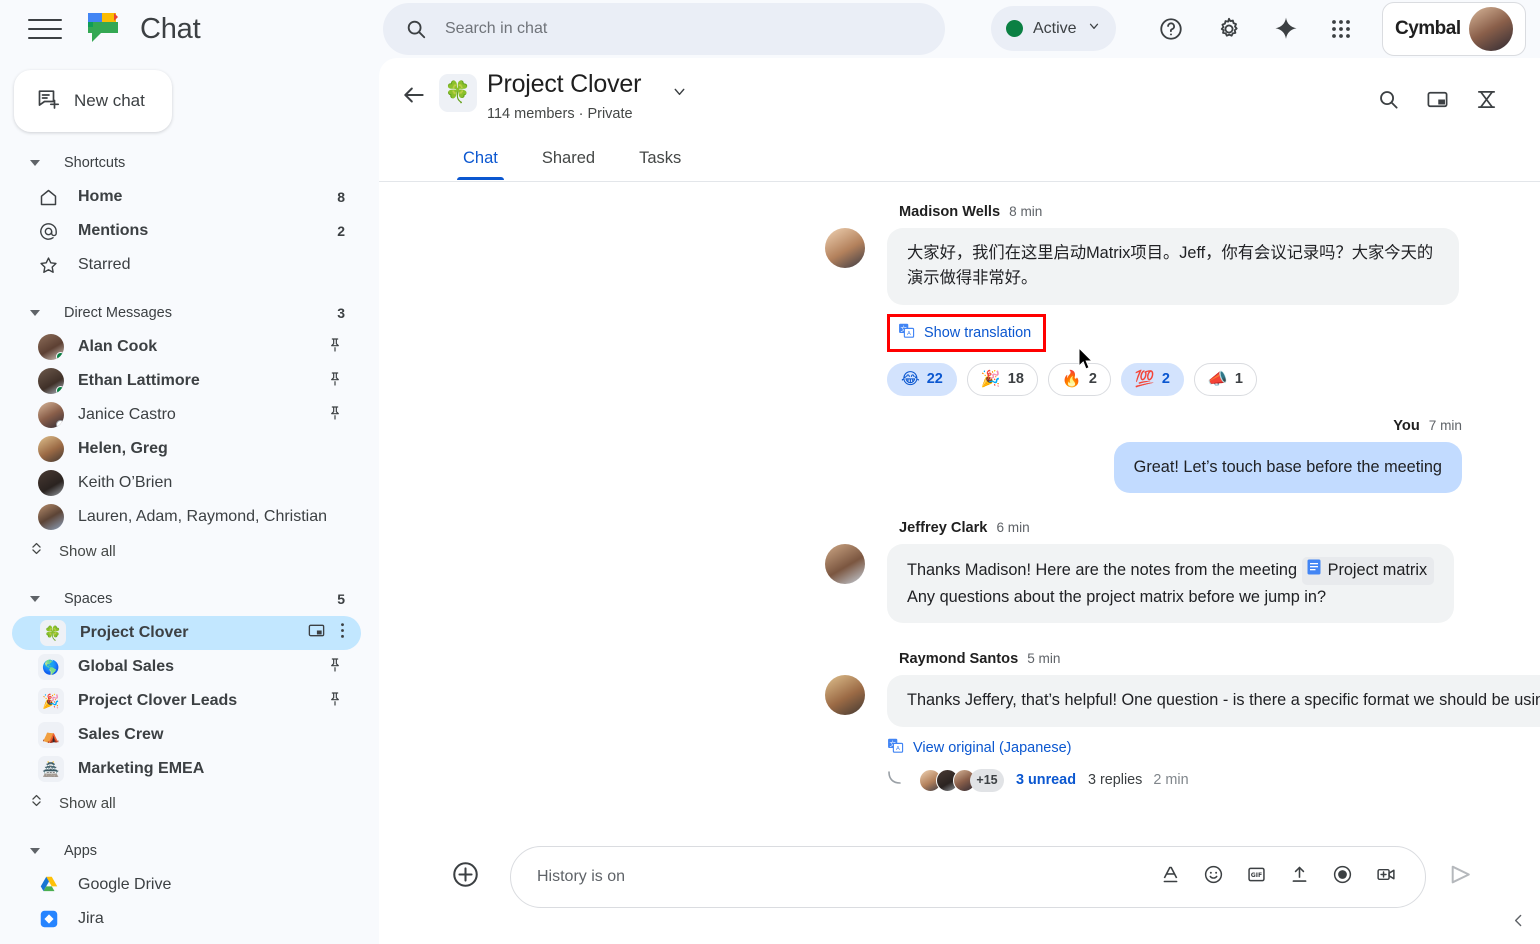 Image resolution: width=1540 pixels, height=944 pixels. What do you see at coordinates (1144, 380) in the screenshot?
I see `reaction-emoji: 💯` at bounding box center [1144, 380].